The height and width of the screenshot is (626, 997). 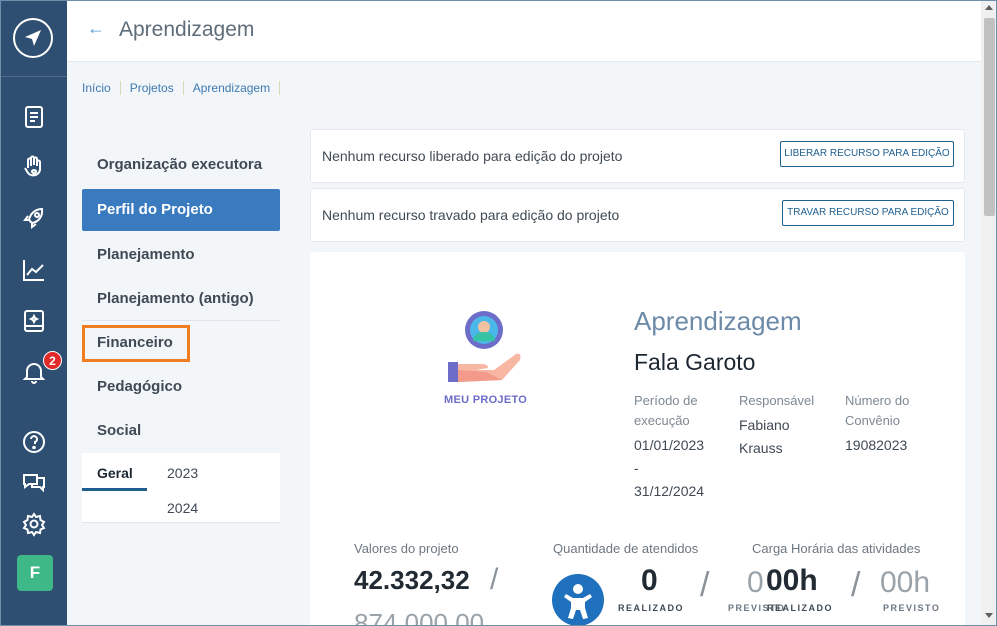 I want to click on project-subtitle: Fala Garoto, so click(x=695, y=362).